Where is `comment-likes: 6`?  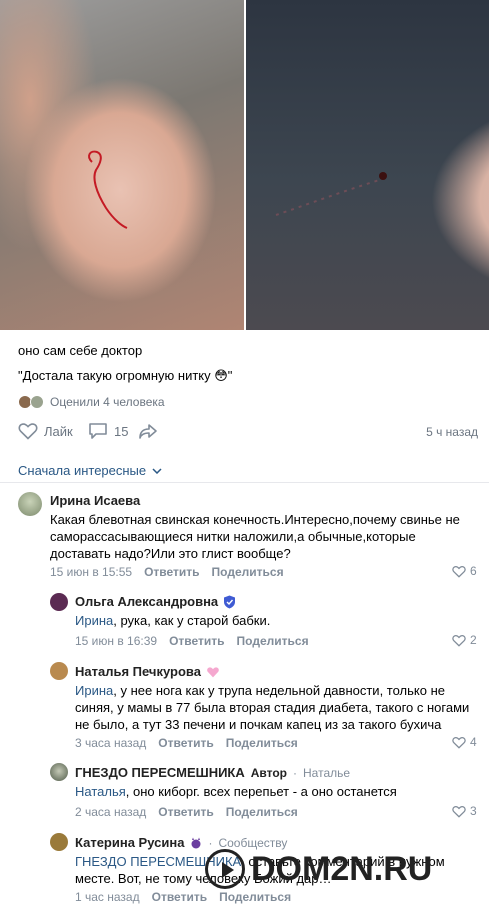
comment-likes: 6 is located at coordinates (473, 571).